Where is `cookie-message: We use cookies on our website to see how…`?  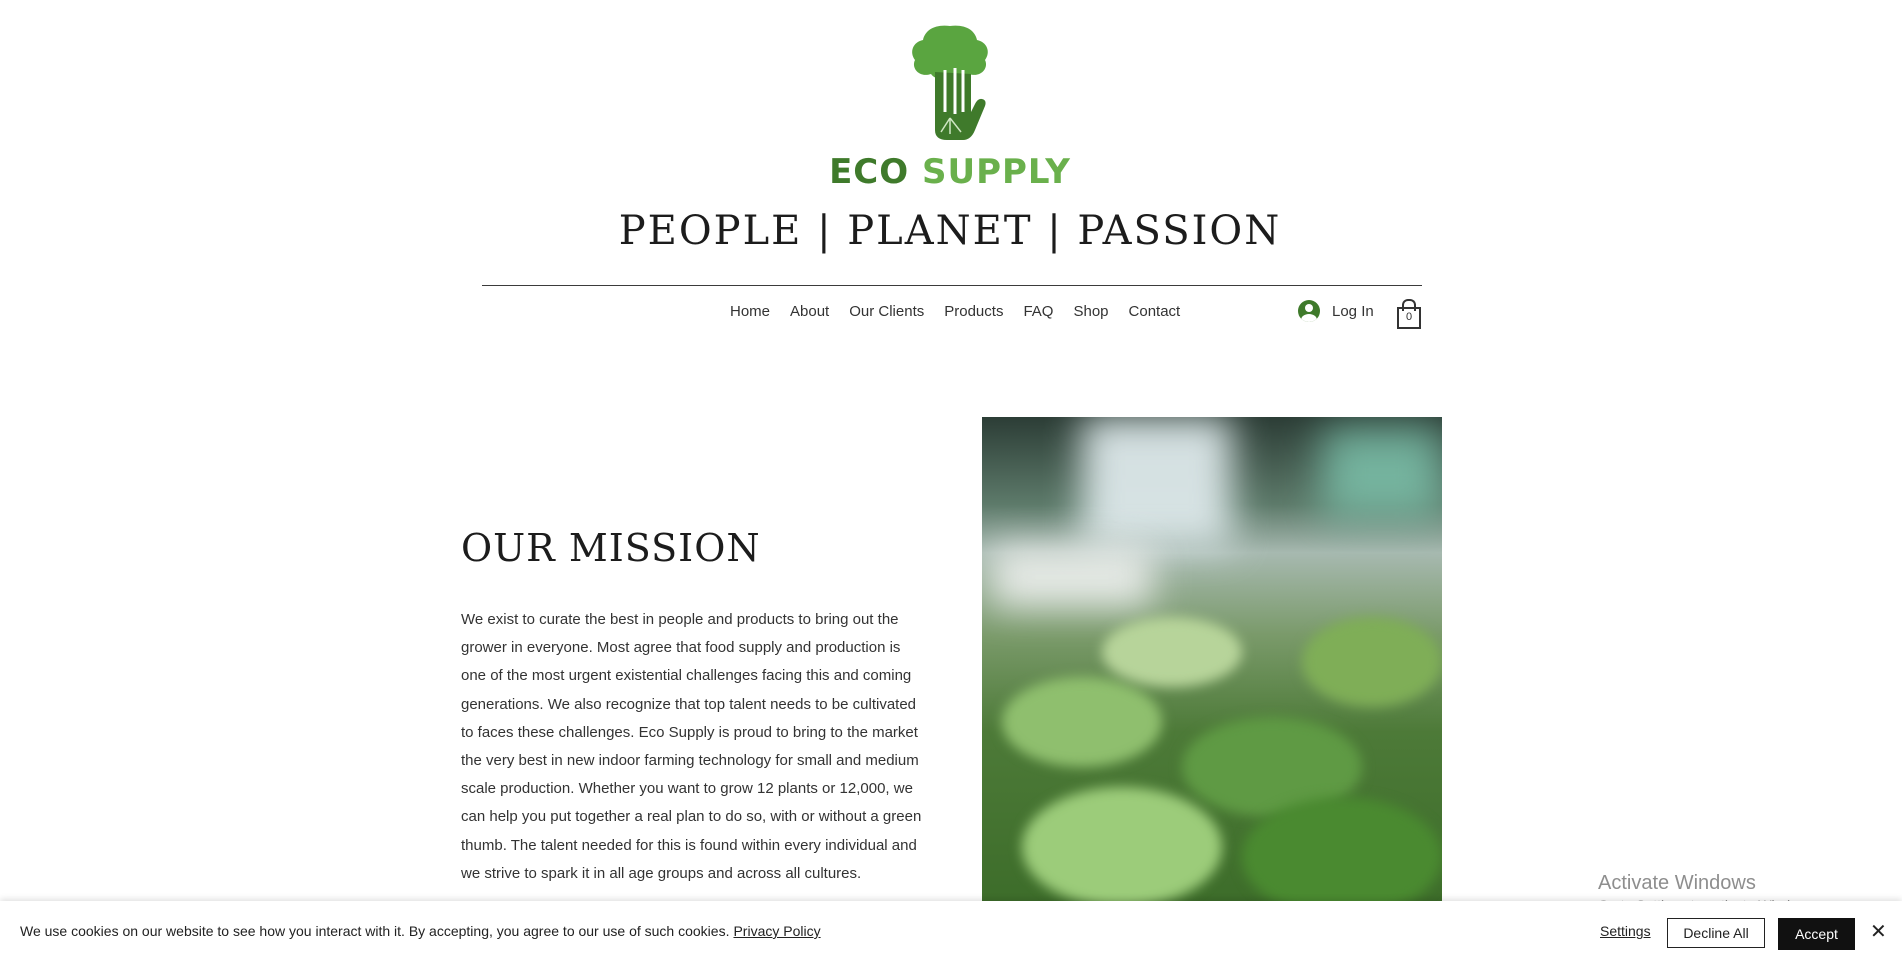 cookie-message: We use cookies on our website to see how… is located at coordinates (420, 931).